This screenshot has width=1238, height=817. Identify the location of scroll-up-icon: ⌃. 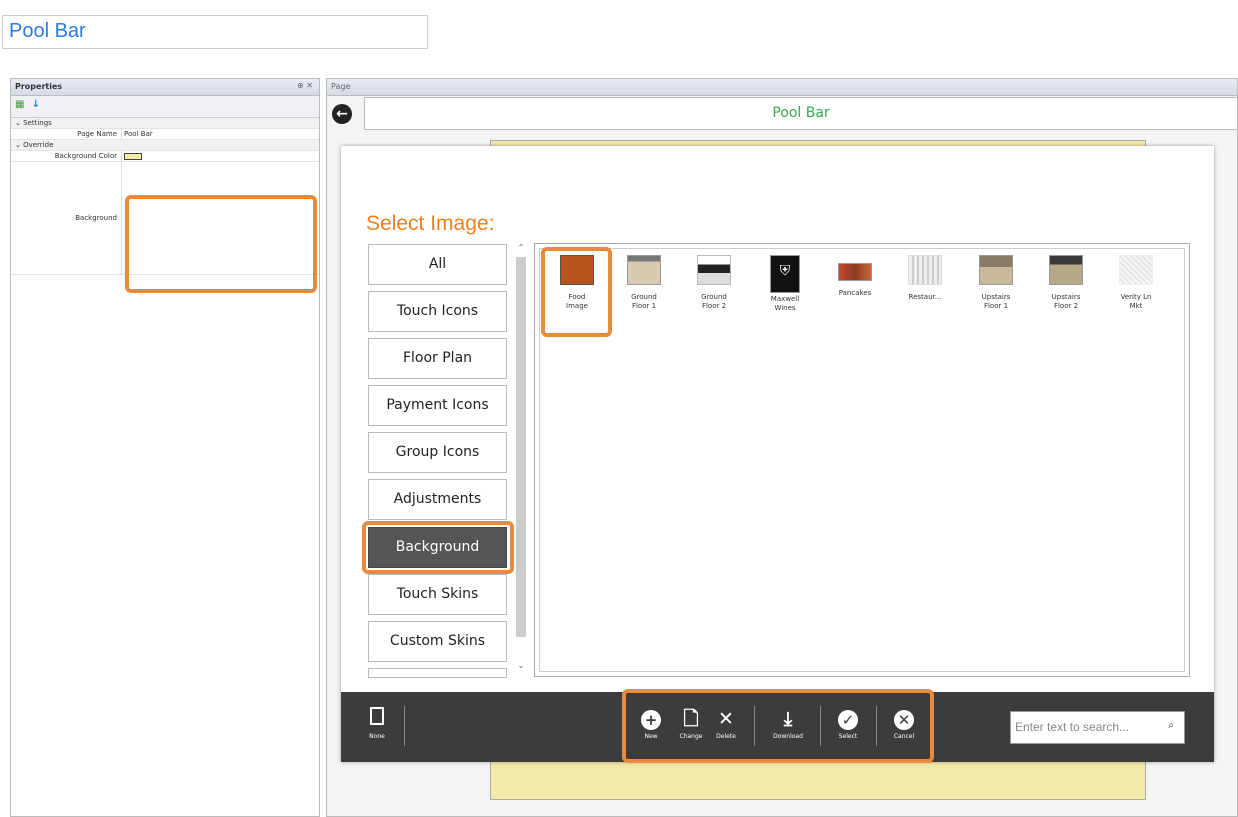
(521, 247).